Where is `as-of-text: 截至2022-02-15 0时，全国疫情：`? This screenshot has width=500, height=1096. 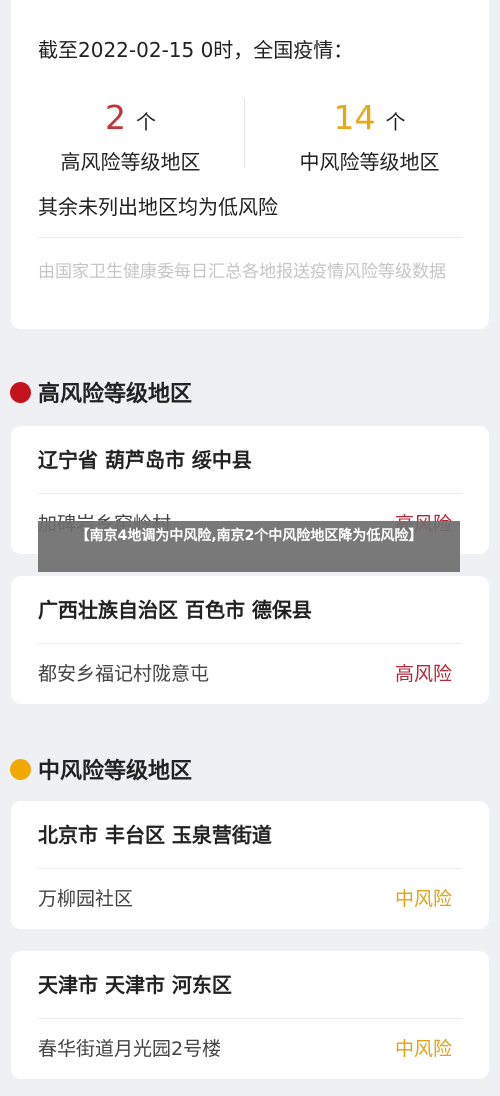 as-of-text: 截至2022-02-15 0时，全国疫情： is located at coordinates (196, 50).